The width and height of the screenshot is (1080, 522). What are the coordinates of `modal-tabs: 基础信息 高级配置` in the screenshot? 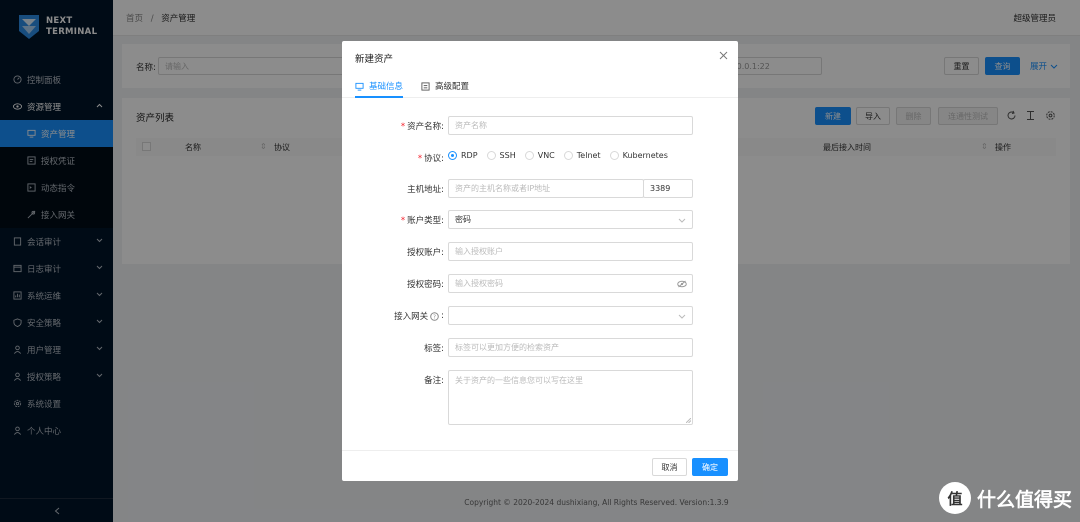 It's located at (540, 86).